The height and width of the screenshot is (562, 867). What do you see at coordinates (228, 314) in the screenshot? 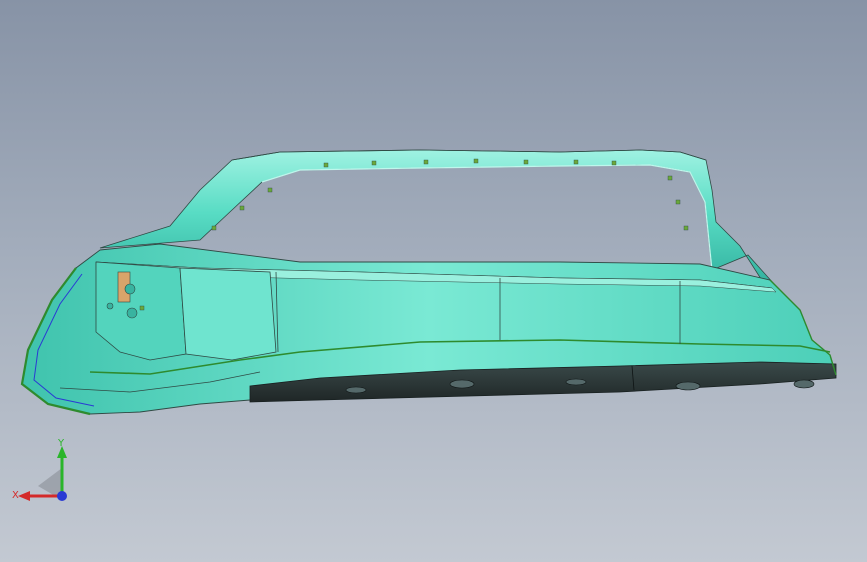
I see `front-panel-bulge` at bounding box center [228, 314].